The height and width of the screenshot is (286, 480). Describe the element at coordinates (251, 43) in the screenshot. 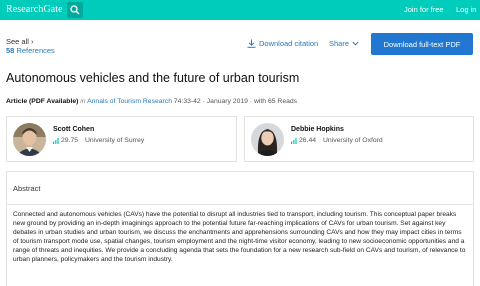

I see `download-icon` at that location.